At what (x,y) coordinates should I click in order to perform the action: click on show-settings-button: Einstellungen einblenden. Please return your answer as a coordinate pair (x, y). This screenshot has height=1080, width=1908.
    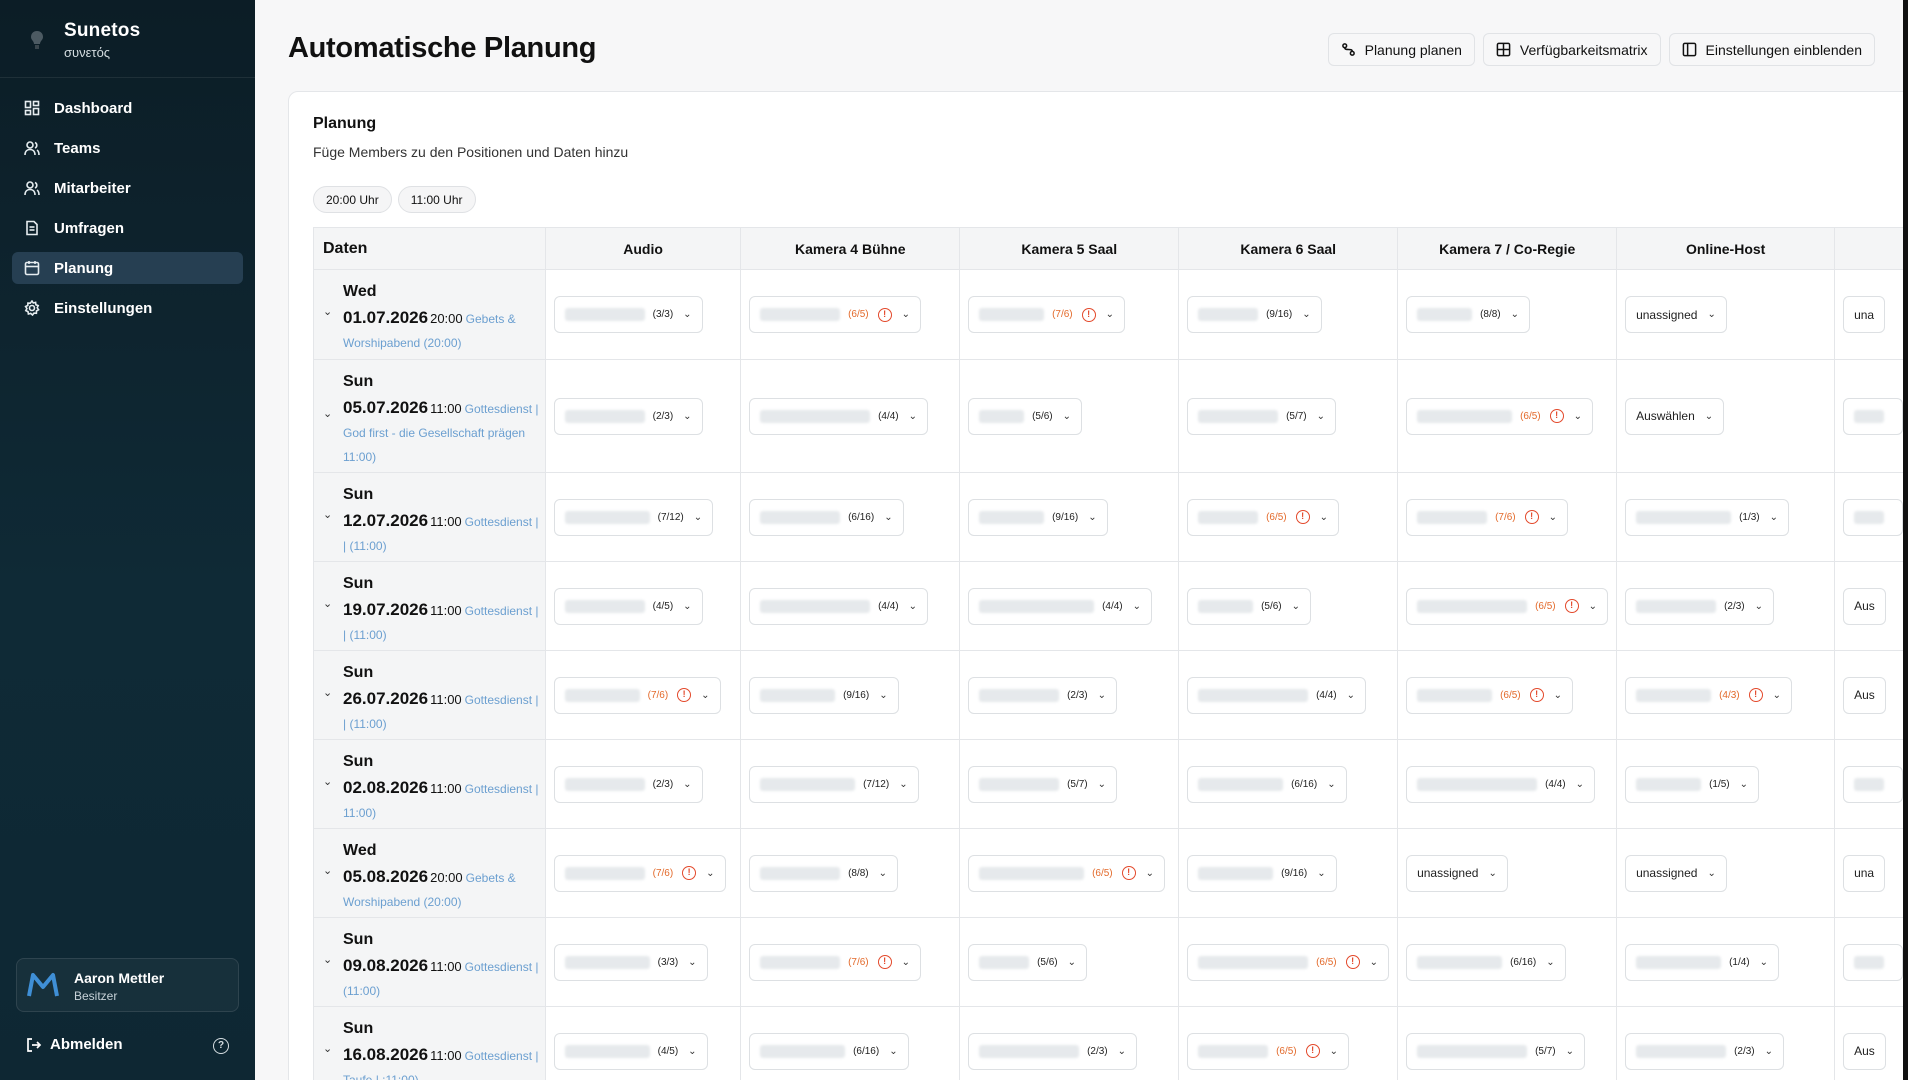
    Looking at the image, I should click on (1771, 49).